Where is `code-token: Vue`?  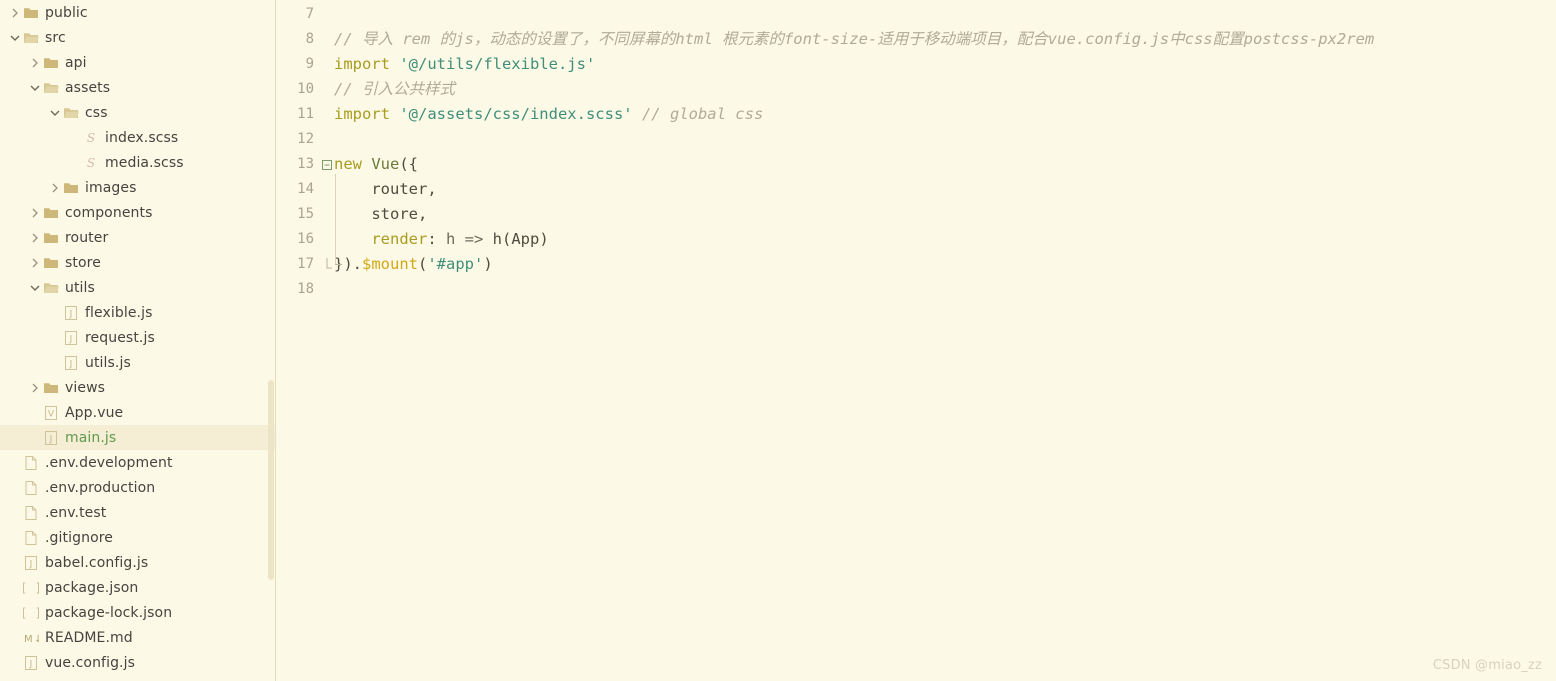 code-token: Vue is located at coordinates (385, 164).